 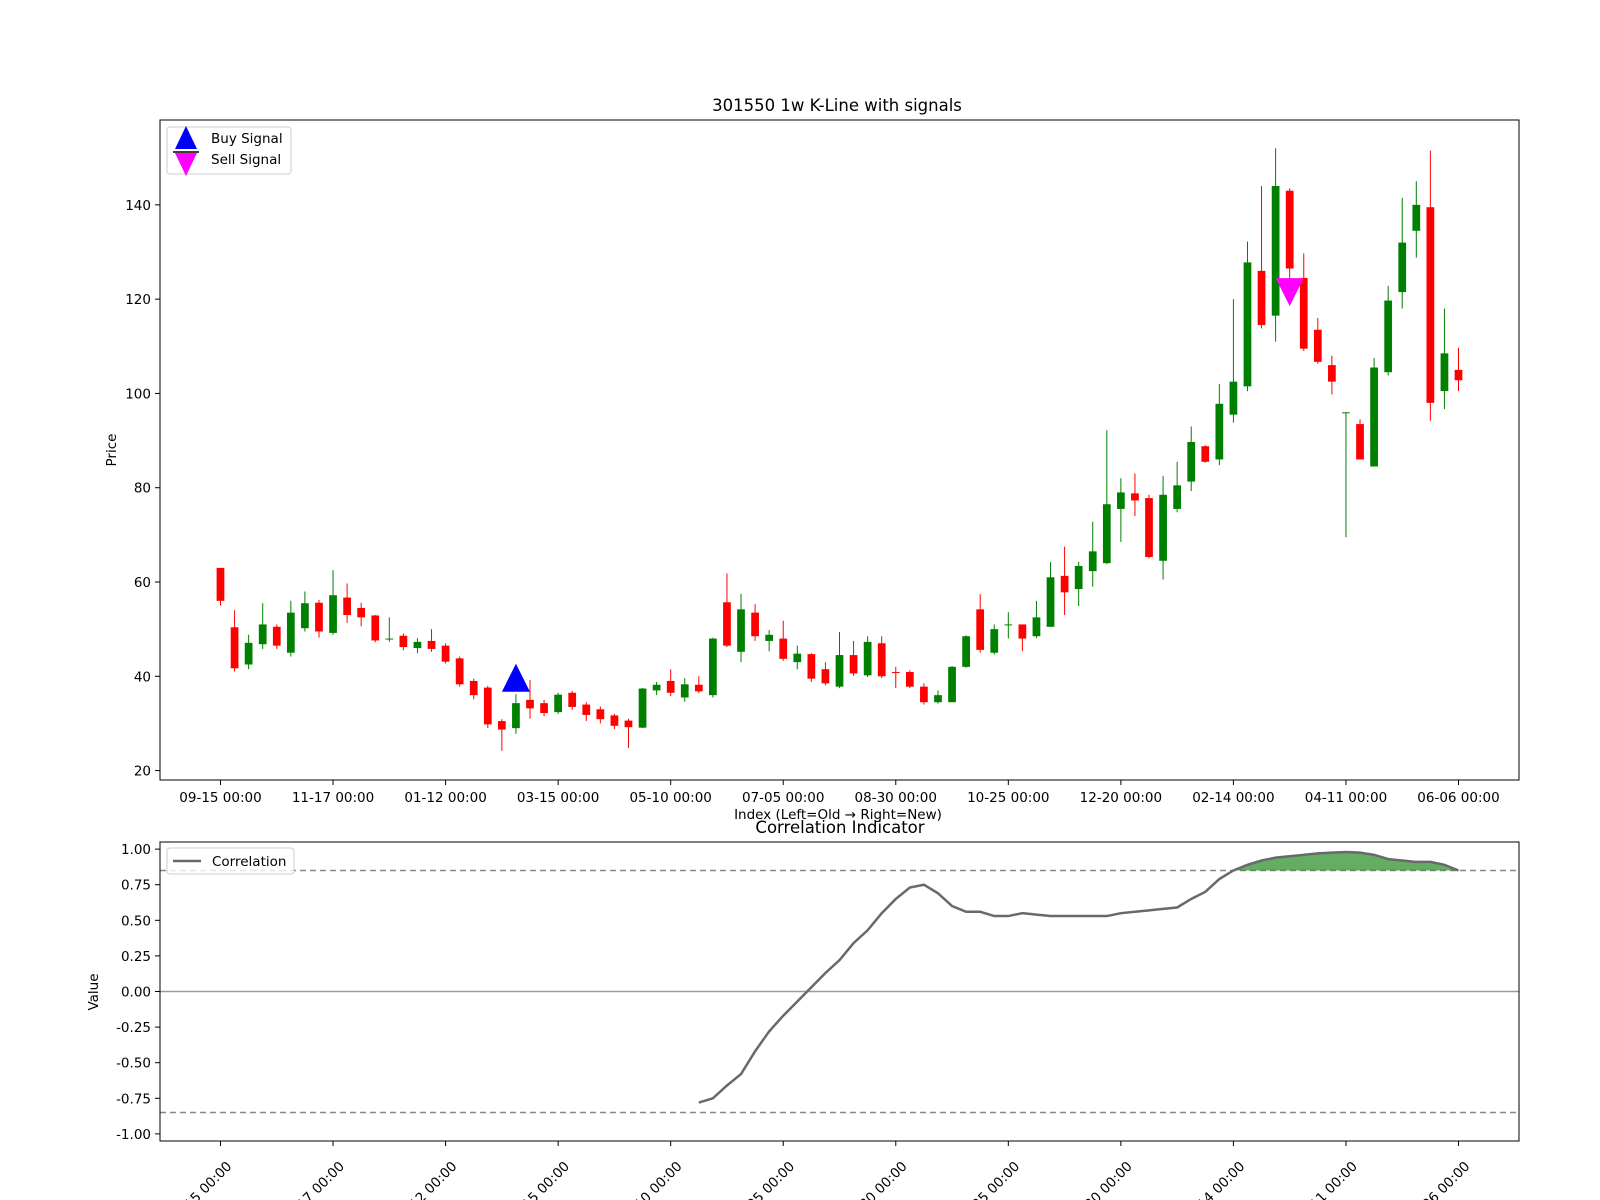 What do you see at coordinates (1326, 1179) in the screenshot?
I see `x-tick-label: 04-11 00:00` at bounding box center [1326, 1179].